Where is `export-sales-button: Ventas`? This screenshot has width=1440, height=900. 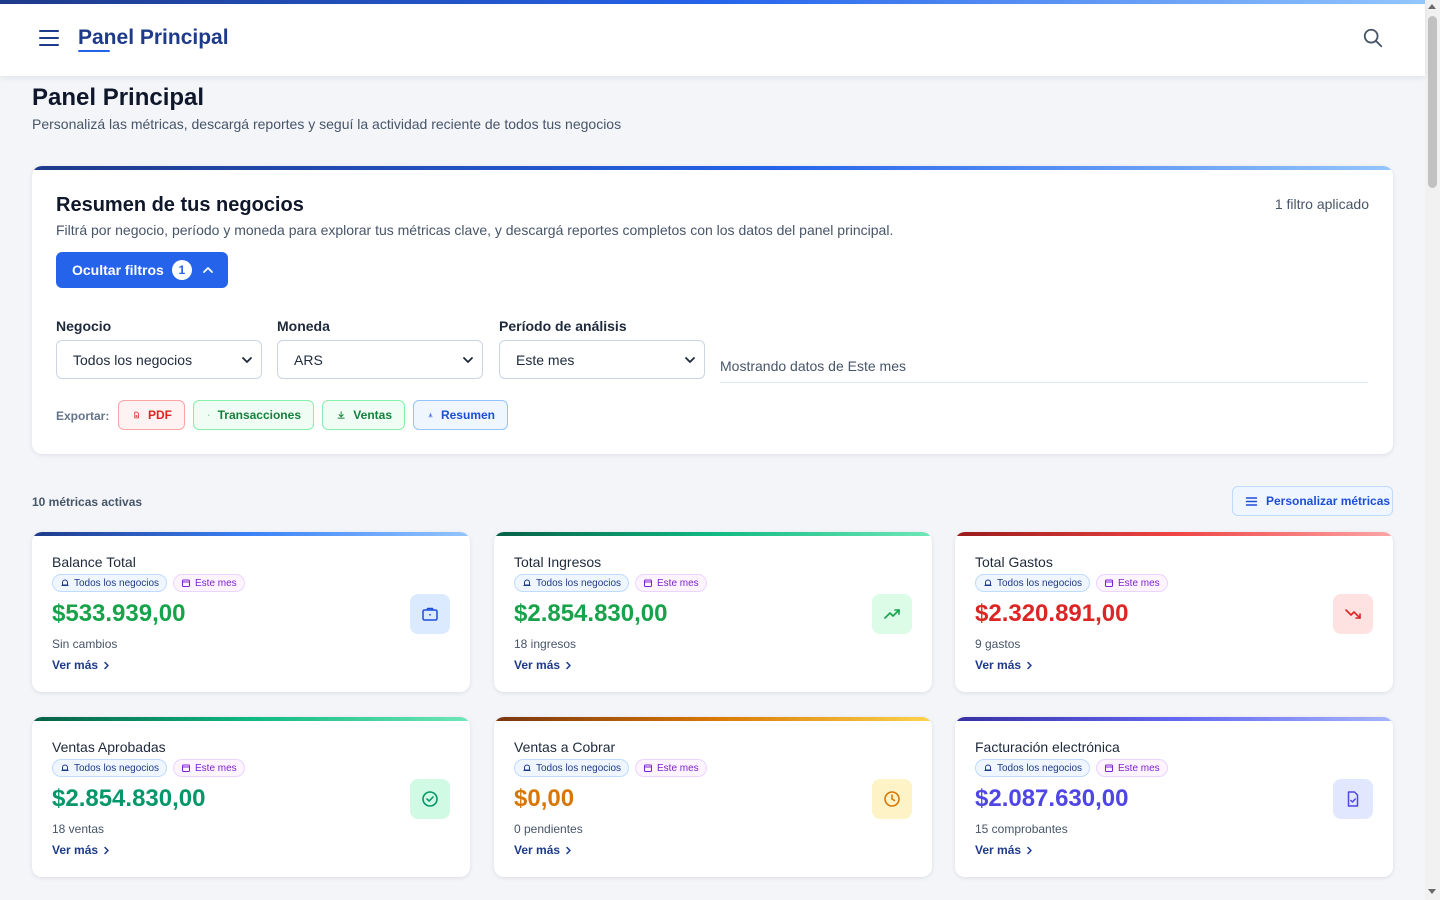
export-sales-button: Ventas is located at coordinates (363, 415).